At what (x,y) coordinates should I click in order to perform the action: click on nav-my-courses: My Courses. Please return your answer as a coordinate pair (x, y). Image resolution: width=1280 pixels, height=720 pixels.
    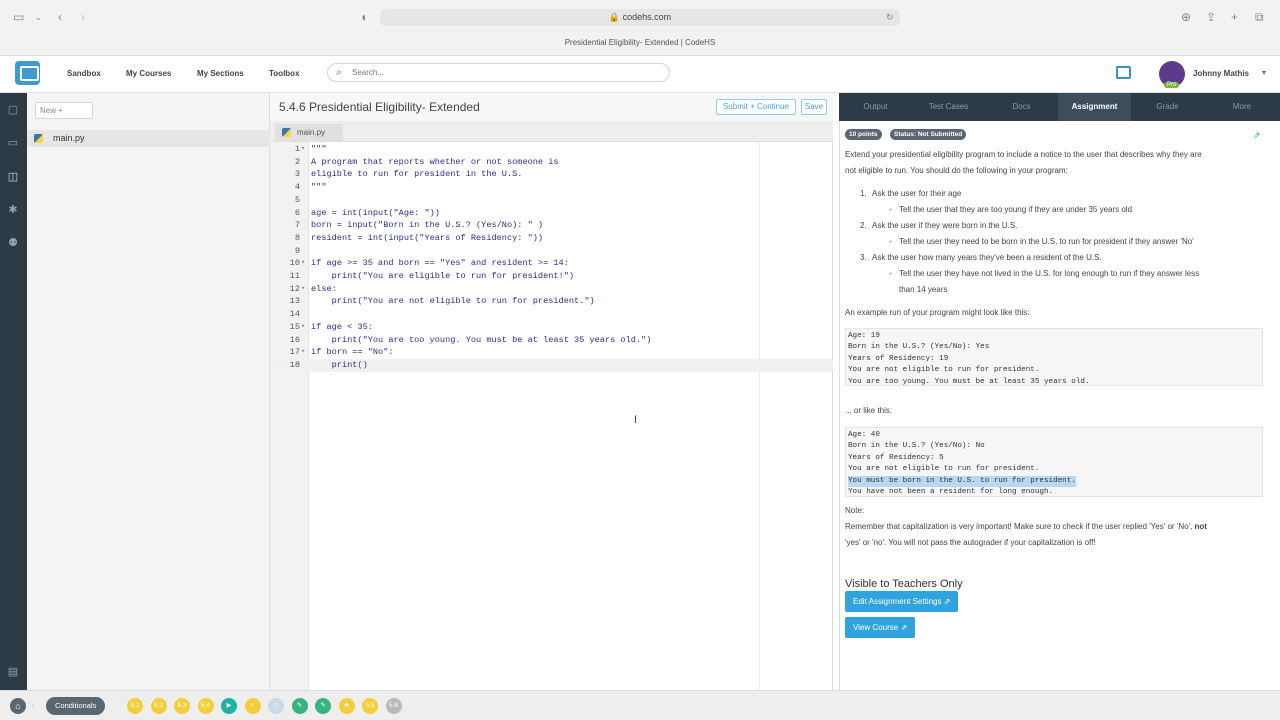
    Looking at the image, I should click on (148, 73).